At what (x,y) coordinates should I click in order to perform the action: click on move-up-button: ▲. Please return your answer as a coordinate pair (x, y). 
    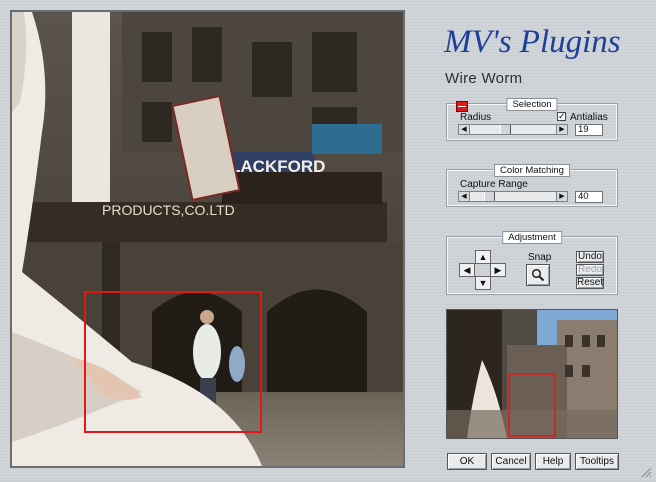
    Looking at the image, I should click on (483, 257).